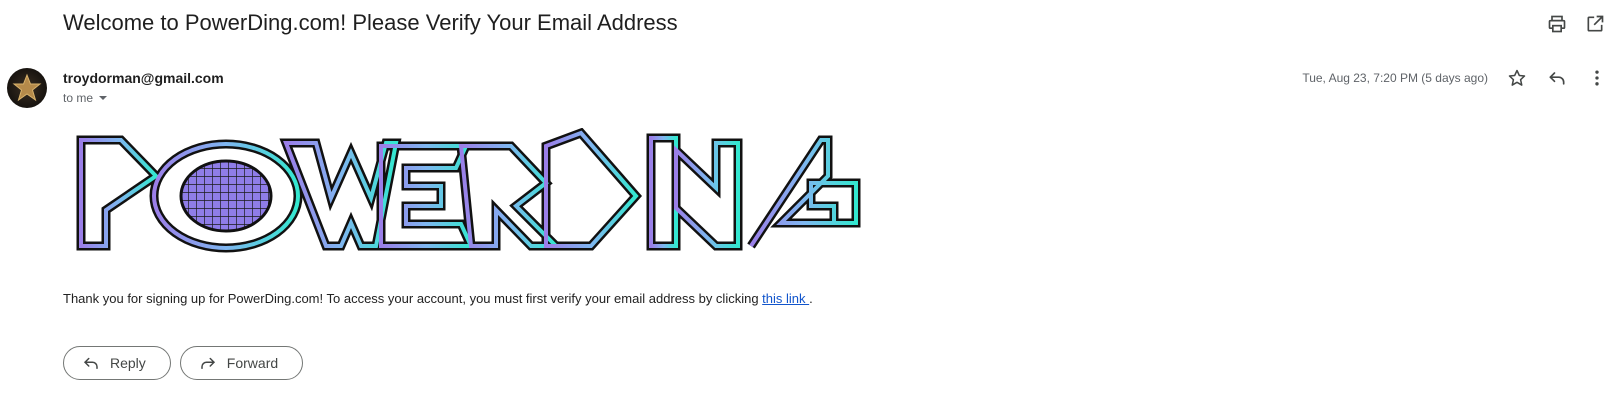  Describe the element at coordinates (1395, 78) in the screenshot. I see `email-date: Tue, Aug 23, 7:20 PM (5 days ago)` at that location.